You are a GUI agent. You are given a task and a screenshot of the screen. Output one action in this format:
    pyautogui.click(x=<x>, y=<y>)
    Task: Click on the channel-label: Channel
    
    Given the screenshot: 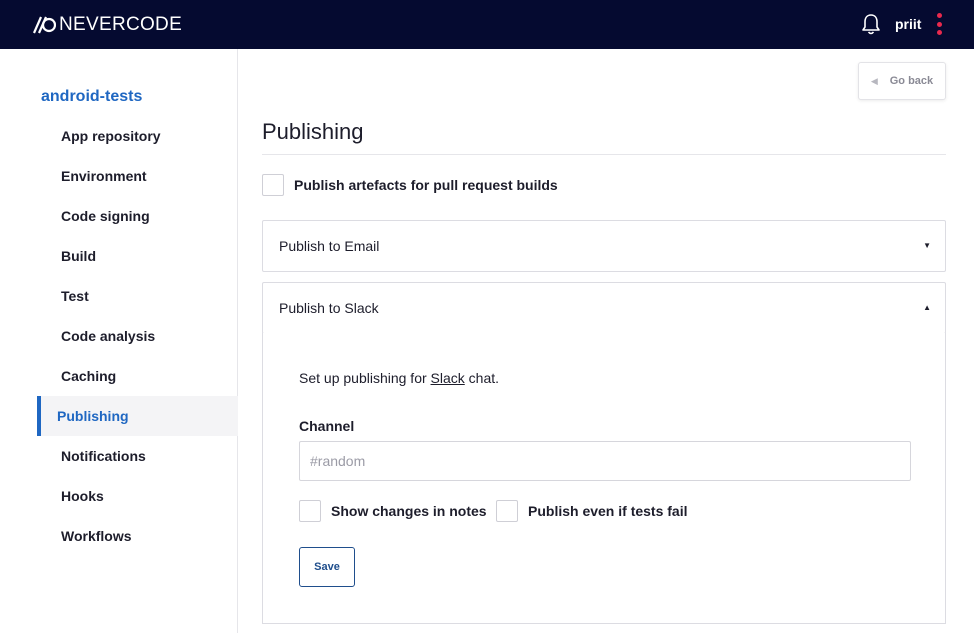 What is the action you would take?
    pyautogui.click(x=327, y=426)
    